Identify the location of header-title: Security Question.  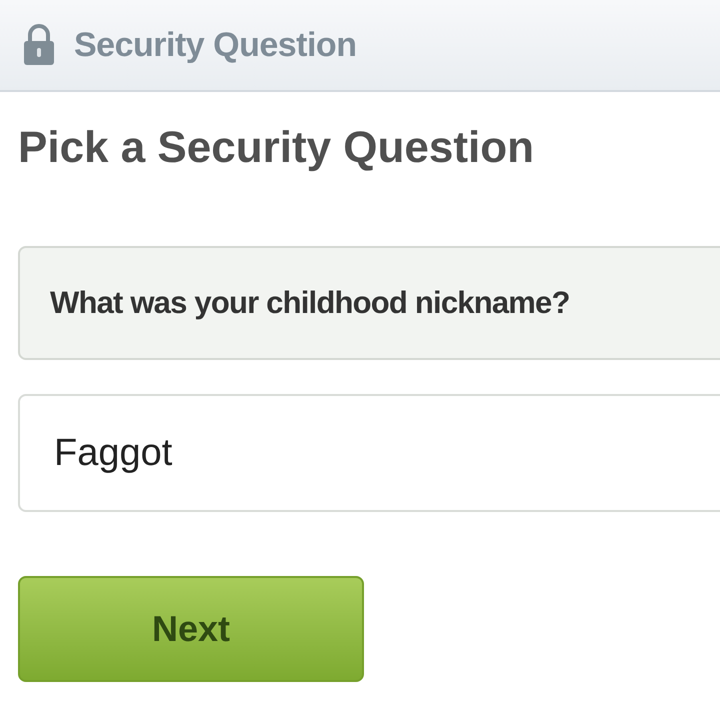
(215, 45).